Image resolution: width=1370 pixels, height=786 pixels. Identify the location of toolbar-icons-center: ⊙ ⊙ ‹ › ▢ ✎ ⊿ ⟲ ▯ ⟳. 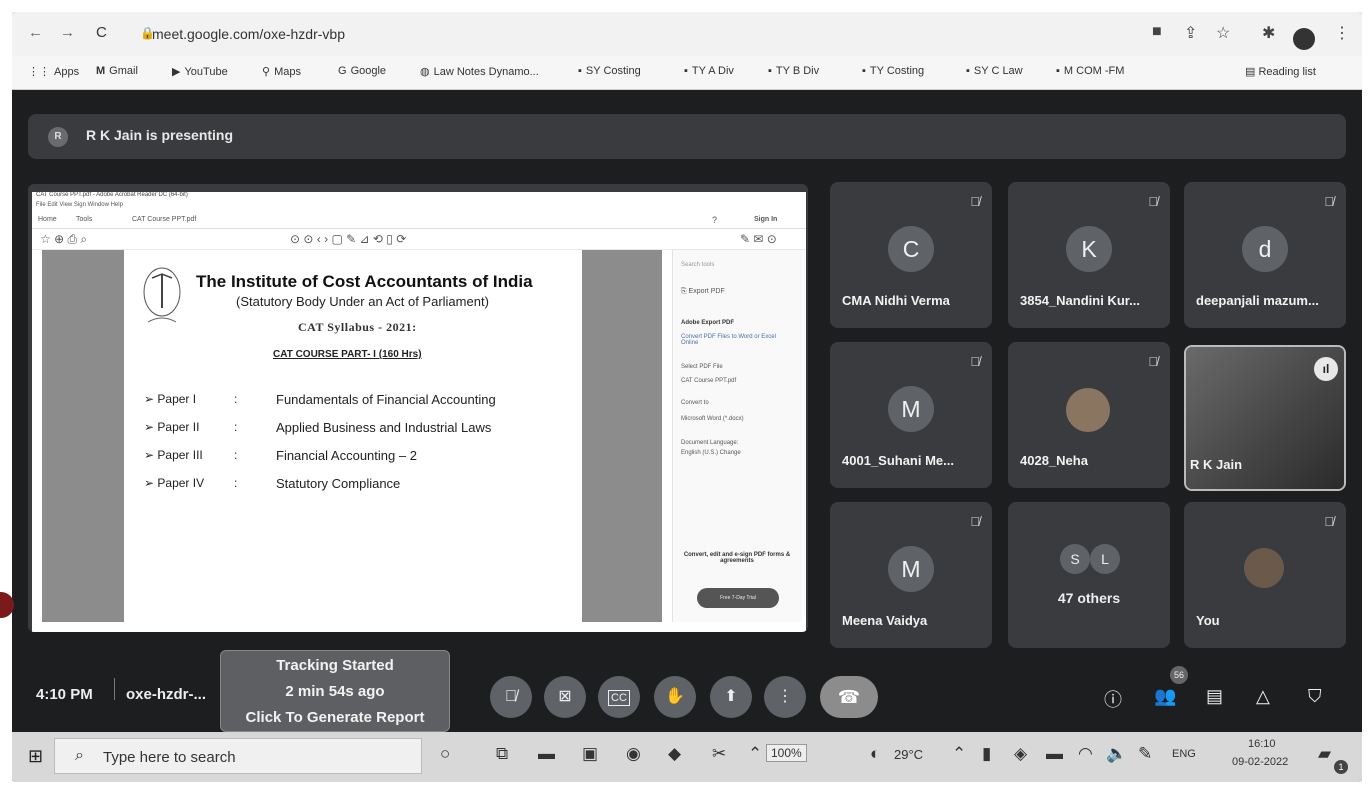
(348, 239).